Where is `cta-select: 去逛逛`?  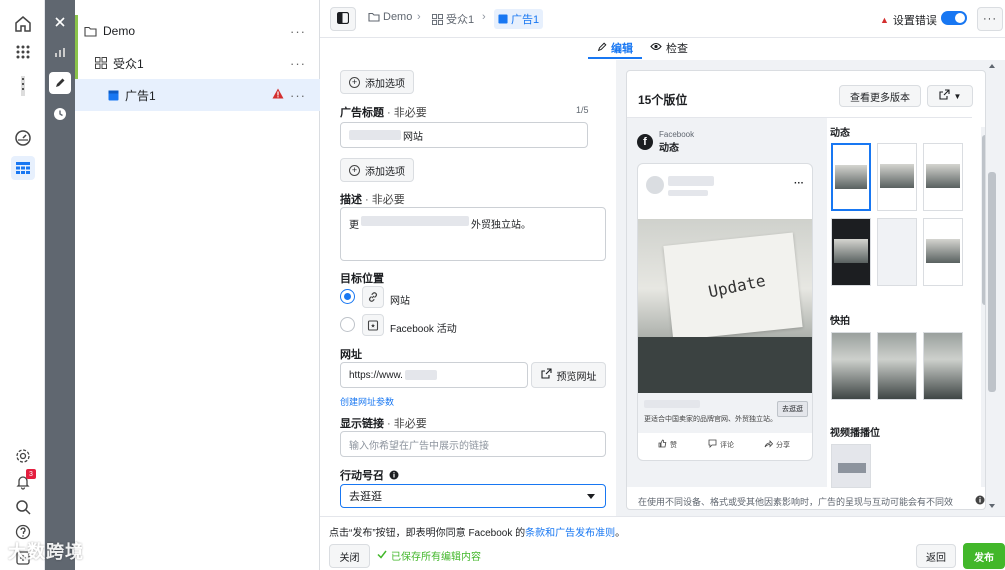
cta-select: 去逛逛 is located at coordinates (473, 496).